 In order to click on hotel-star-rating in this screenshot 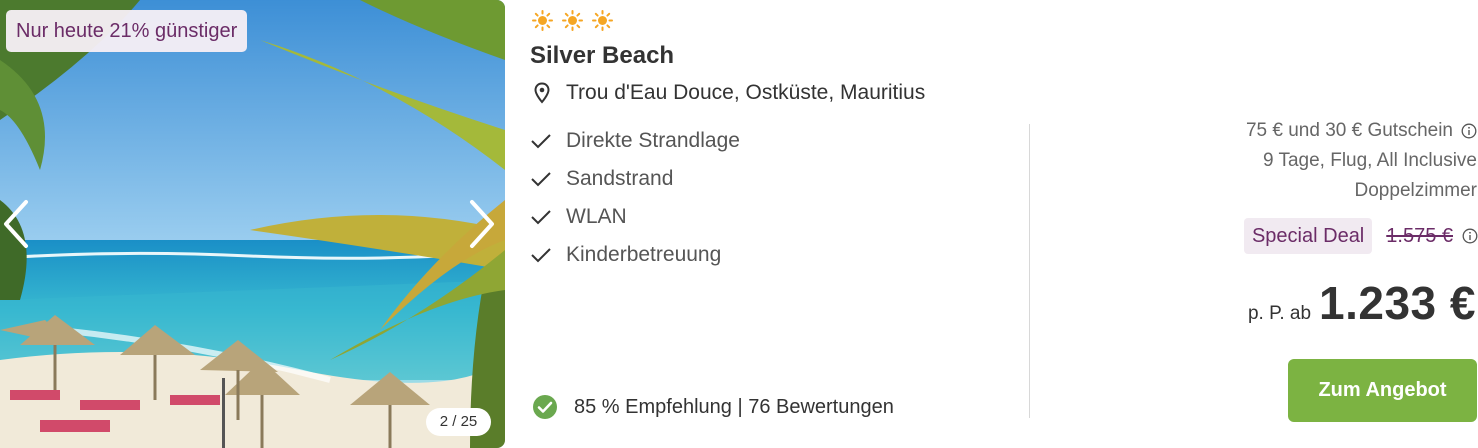, I will do `click(572, 22)`.